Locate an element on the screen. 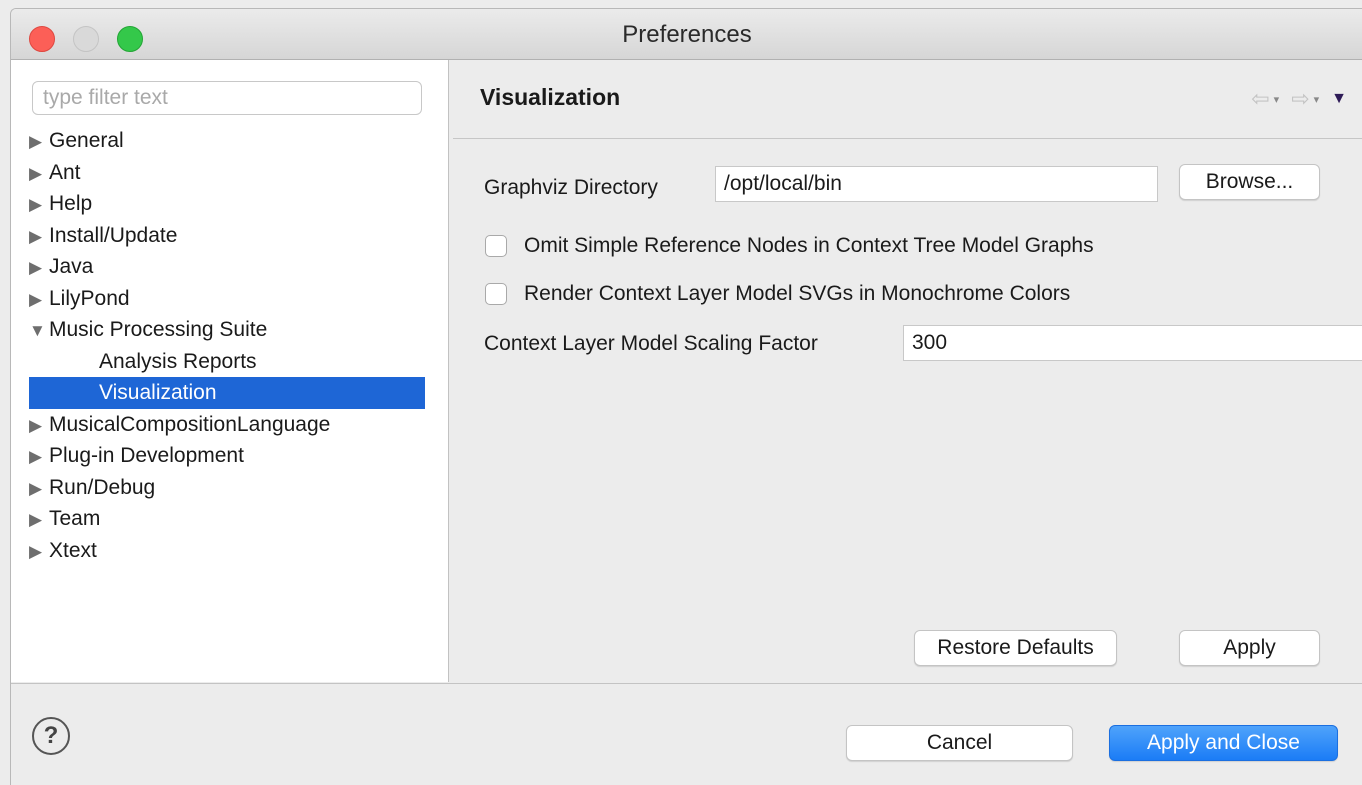 Image resolution: width=1362 pixels, height=785 pixels. tree-item-install-update: ▶ Install/Update is located at coordinates (227, 236).